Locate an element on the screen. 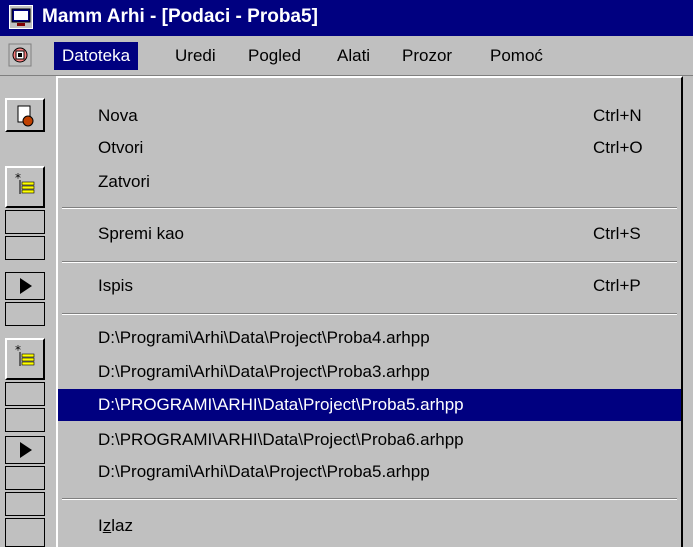 The height and width of the screenshot is (547, 693). menu-item-otvori: Otvori Ctrl+O is located at coordinates (369, 148).